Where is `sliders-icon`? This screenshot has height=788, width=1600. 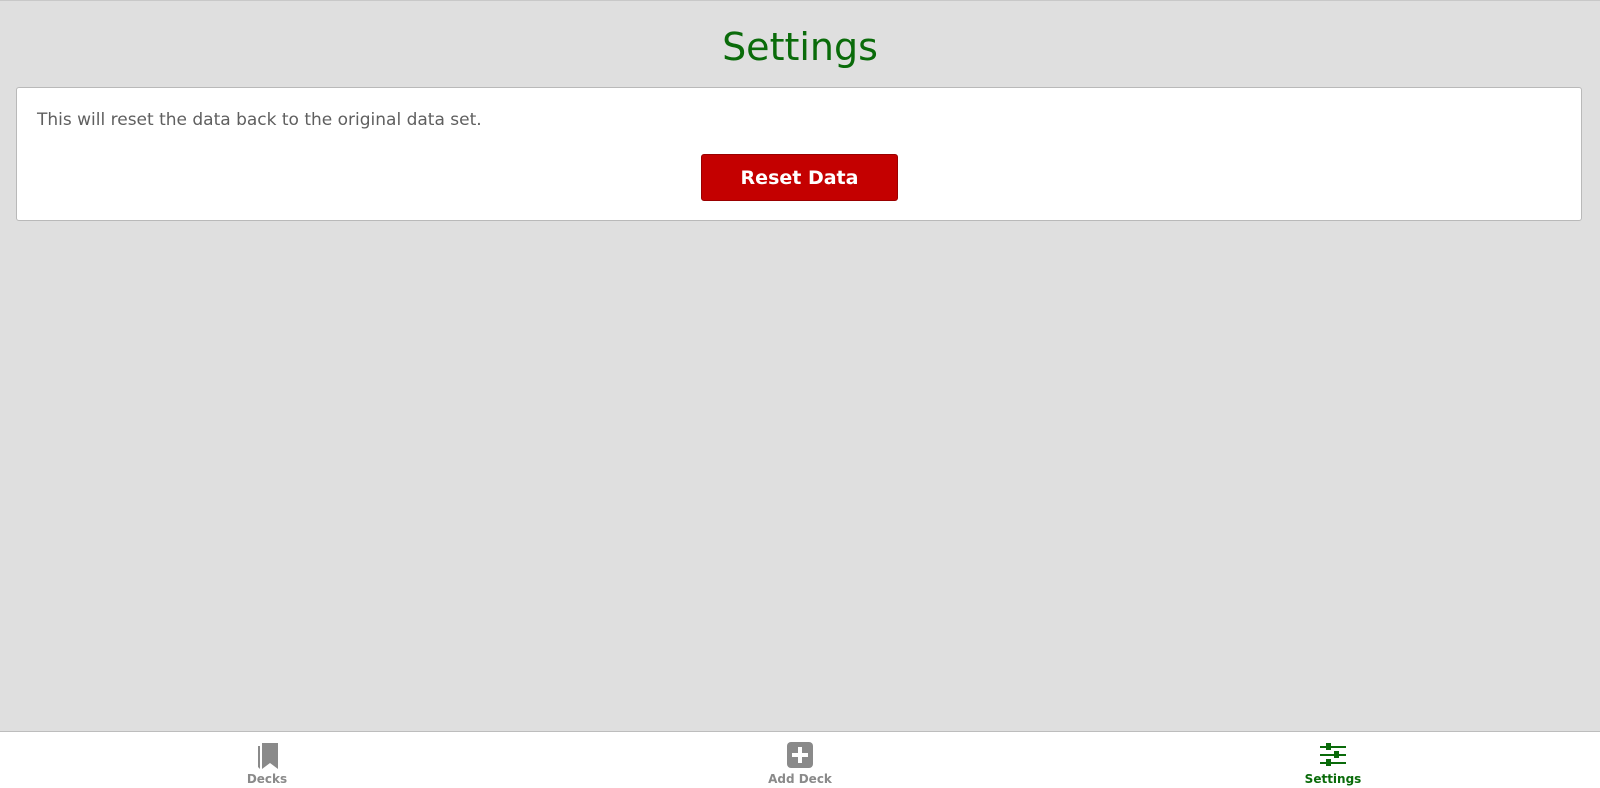
sliders-icon is located at coordinates (1333, 755).